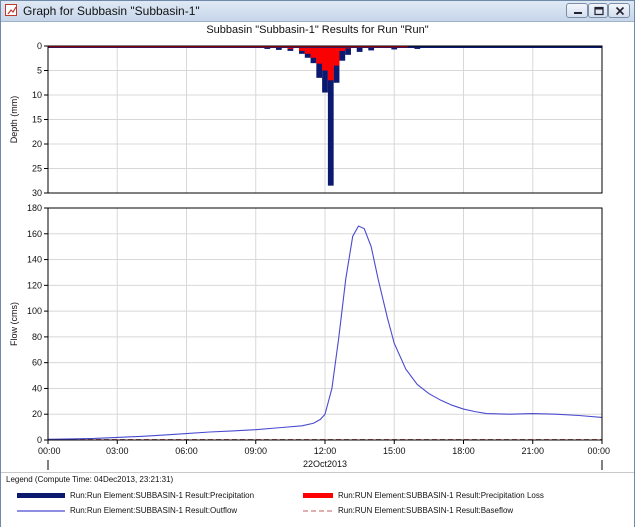 The width and height of the screenshot is (635, 527). What do you see at coordinates (34, 285) in the screenshot?
I see `flow-tick-label: 120` at bounding box center [34, 285].